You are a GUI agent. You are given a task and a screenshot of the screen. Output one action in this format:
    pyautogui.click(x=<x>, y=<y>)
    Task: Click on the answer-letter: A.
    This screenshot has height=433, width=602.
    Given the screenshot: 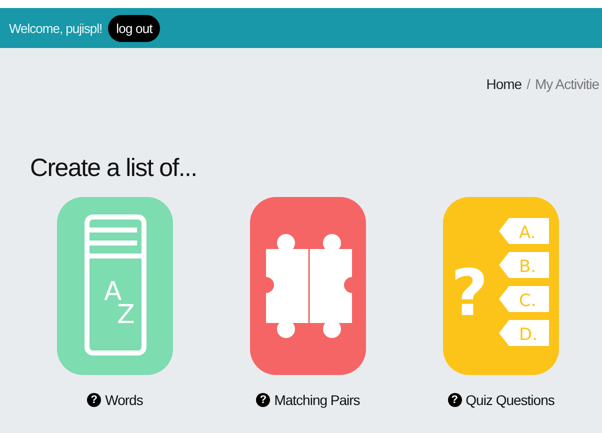 What is the action you would take?
    pyautogui.click(x=527, y=233)
    